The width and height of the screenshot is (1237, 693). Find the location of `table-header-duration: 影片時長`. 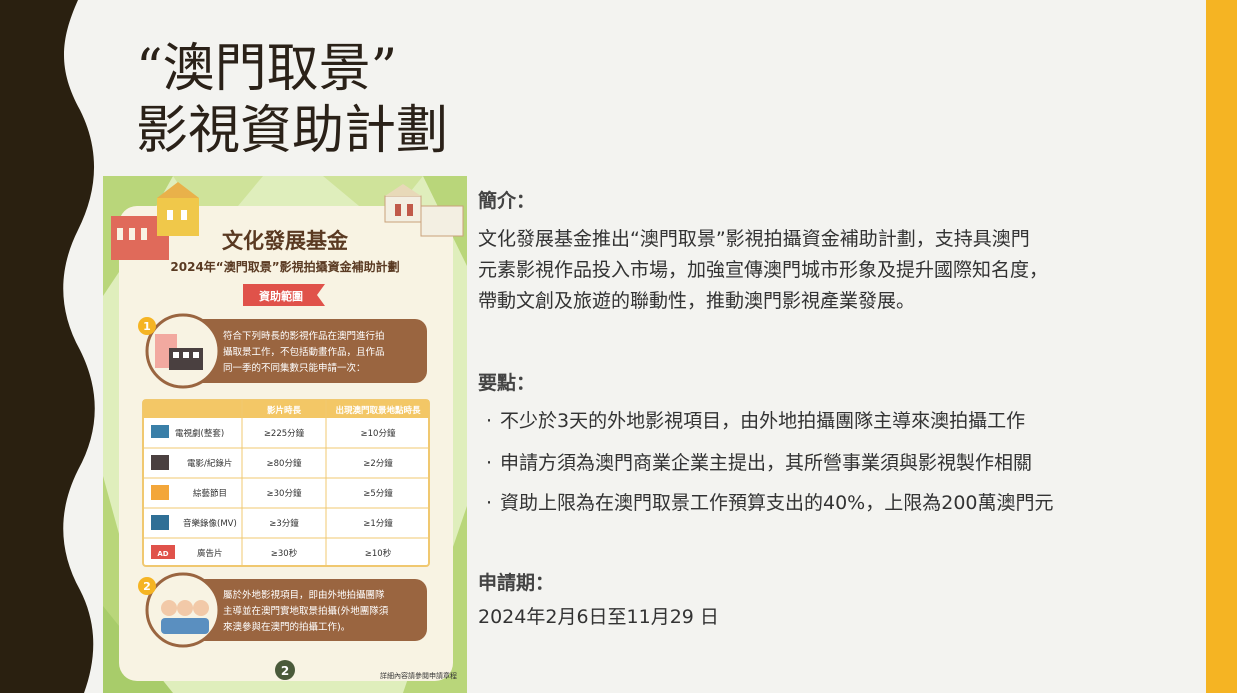

table-header-duration: 影片時長 is located at coordinates (284, 410).